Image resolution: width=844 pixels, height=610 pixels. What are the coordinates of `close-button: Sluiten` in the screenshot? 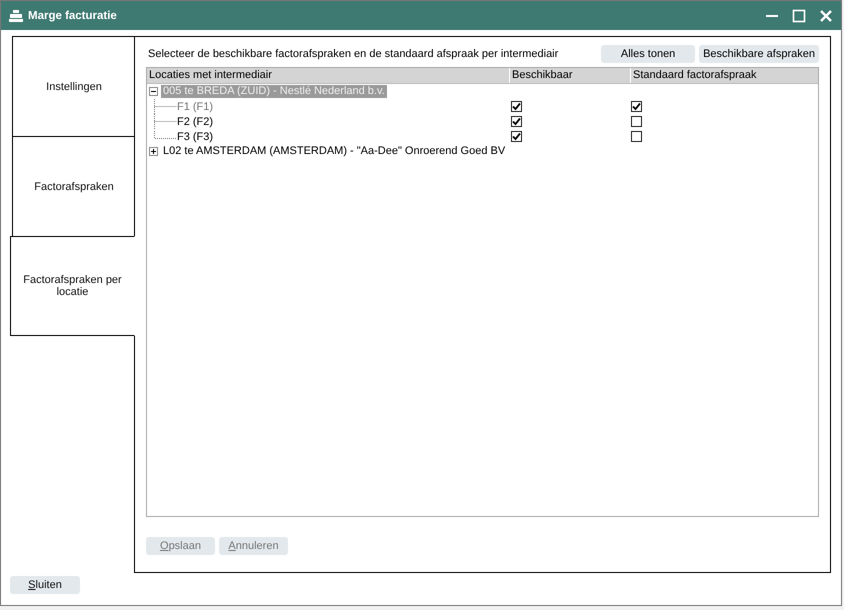 It's located at (45, 585).